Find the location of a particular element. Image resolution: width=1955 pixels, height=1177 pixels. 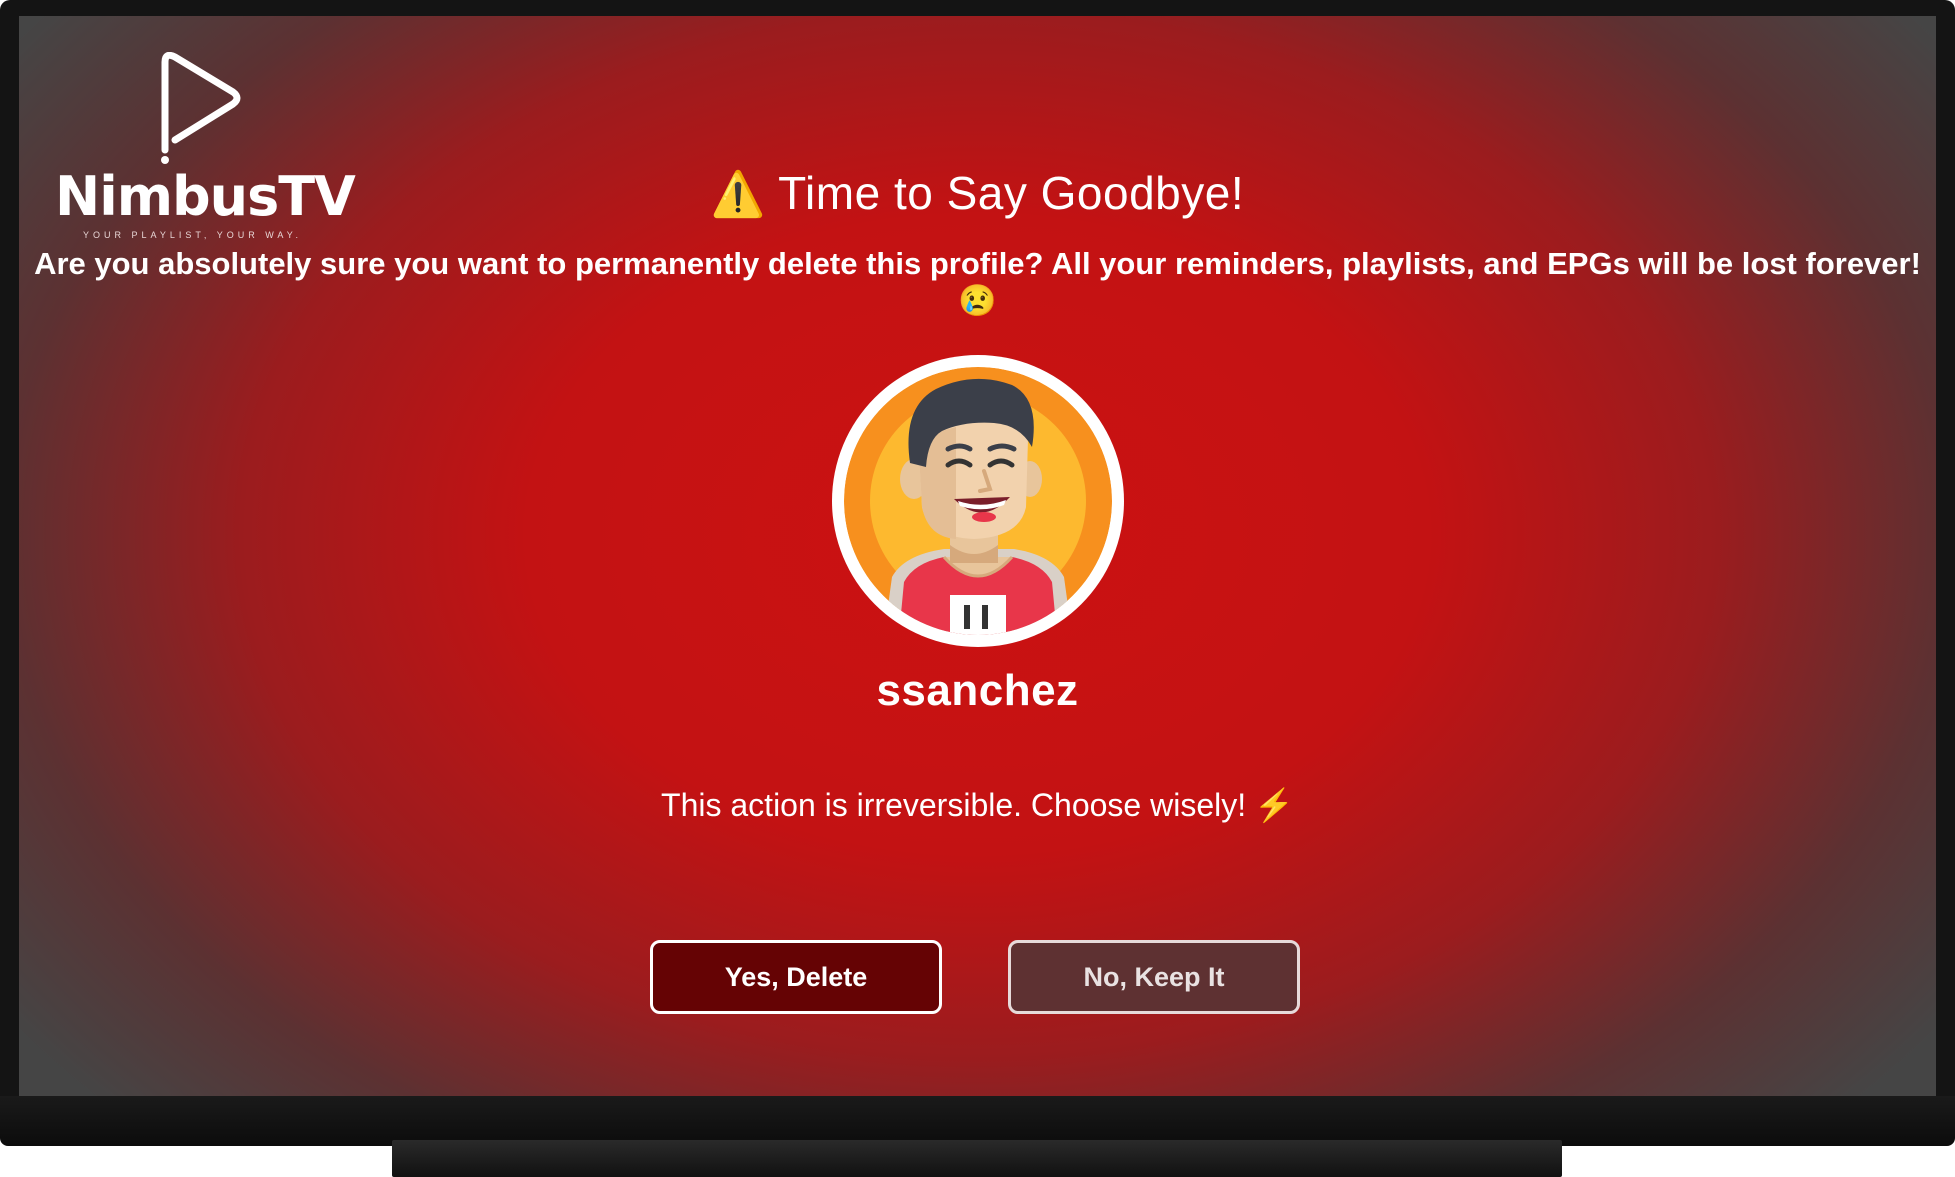

smiling-man-avatar-icon is located at coordinates (978, 501).